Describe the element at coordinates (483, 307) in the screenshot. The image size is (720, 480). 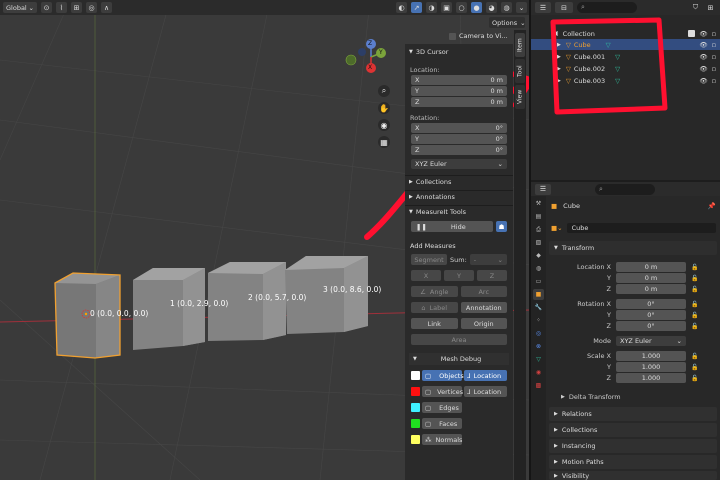
I see `annotation-button: Annotation` at that location.